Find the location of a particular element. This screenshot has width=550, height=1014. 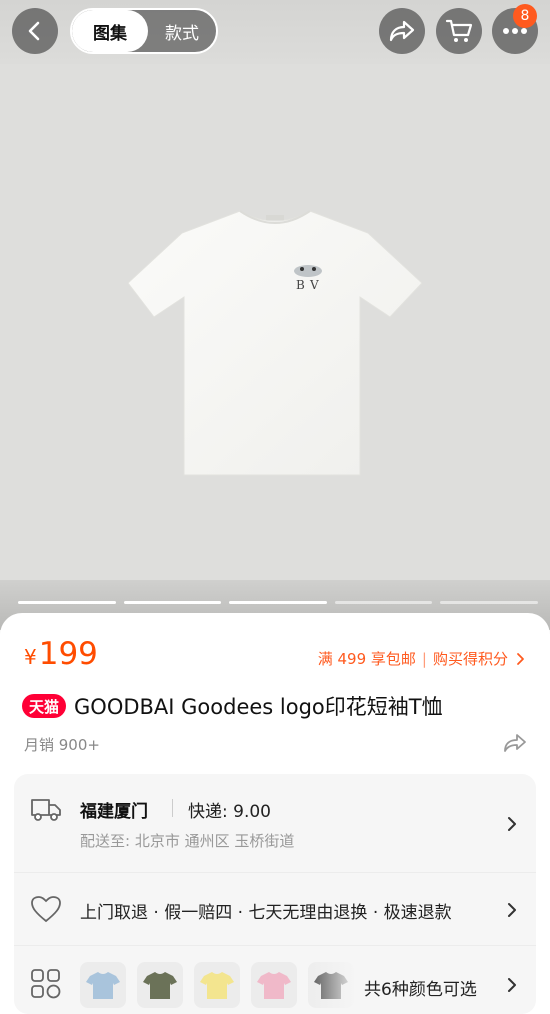

promotion-link: 满 499 享包邮 | 购买得积分 is located at coordinates (423, 658).